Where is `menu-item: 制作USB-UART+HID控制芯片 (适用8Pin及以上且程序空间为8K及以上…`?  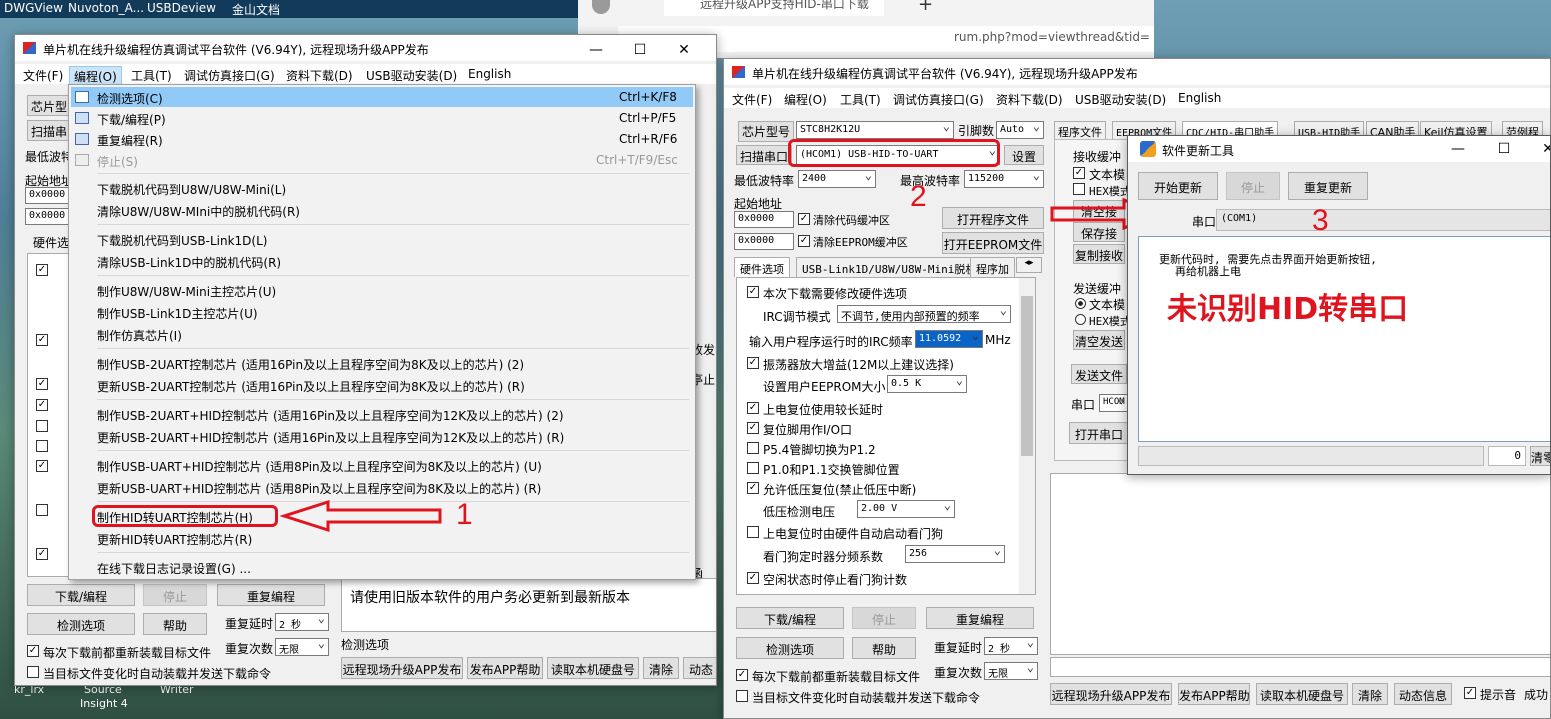 menu-item: 制作USB-UART+HID控制芯片 (适用8Pin及以上且程序空间为8K及以上… is located at coordinates (319, 466).